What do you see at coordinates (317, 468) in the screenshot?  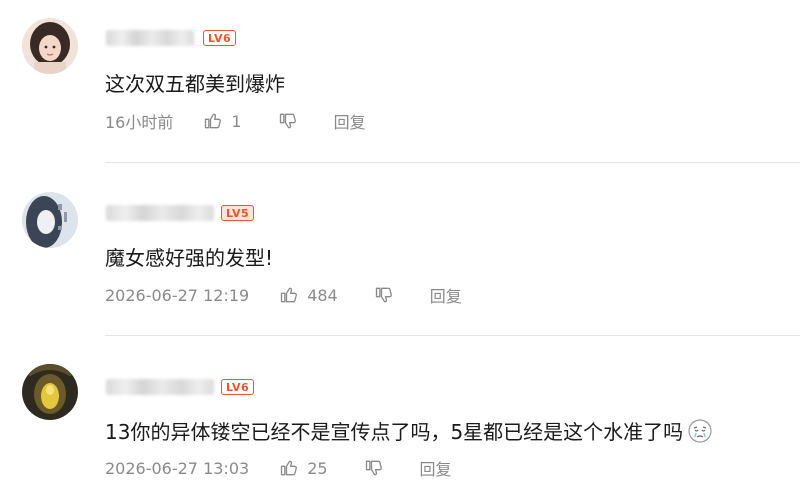 I see `like-count: 25` at bounding box center [317, 468].